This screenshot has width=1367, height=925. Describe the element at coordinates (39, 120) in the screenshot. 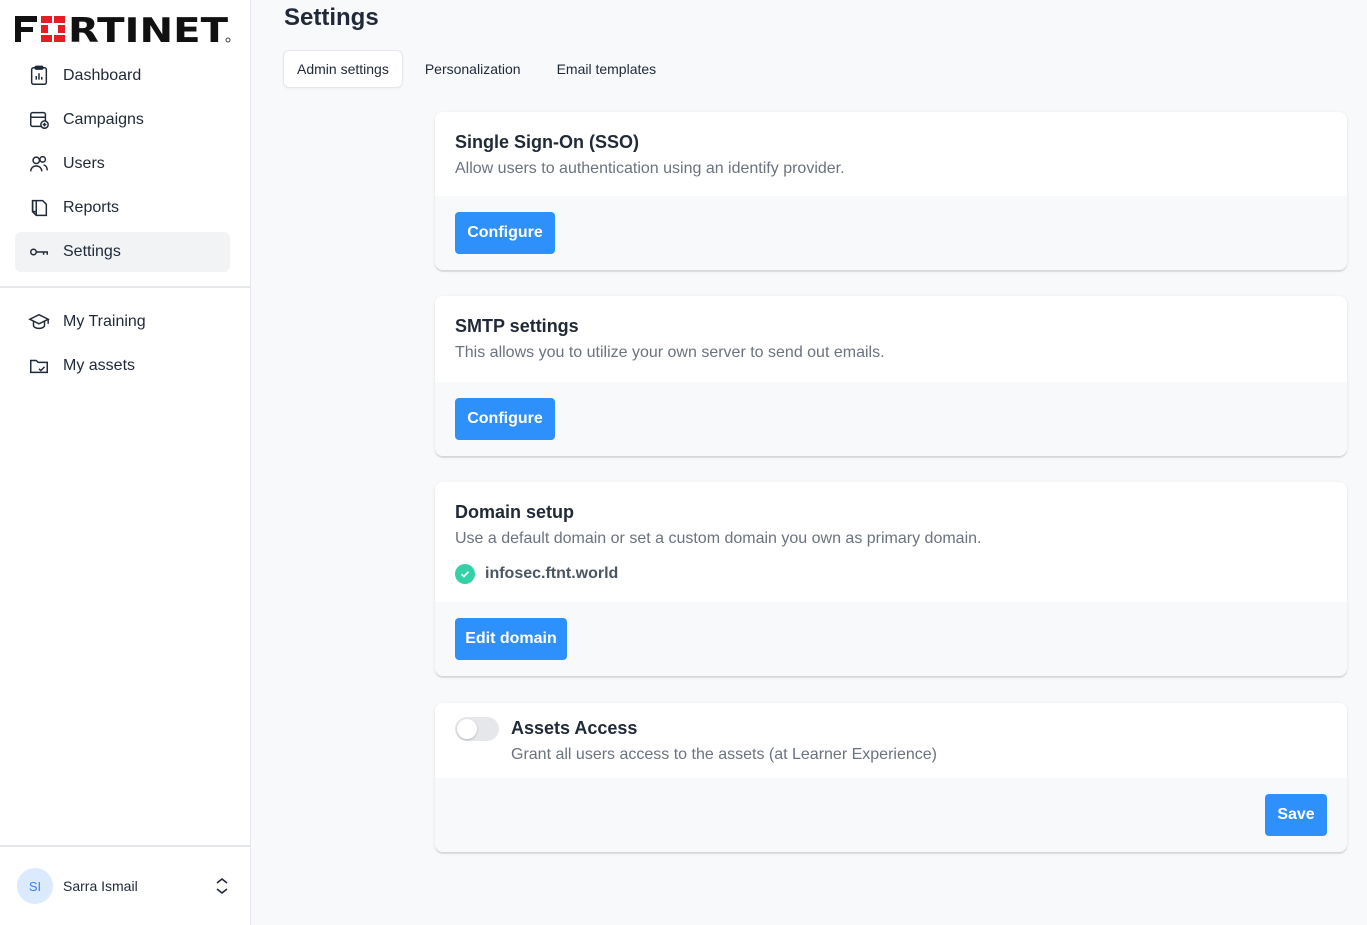

I see `campaigns-icon` at that location.